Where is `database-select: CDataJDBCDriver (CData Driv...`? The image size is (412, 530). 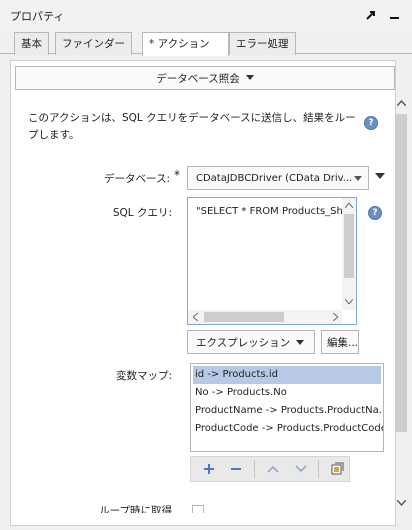
database-select: CDataJDBCDriver (CData Driv... is located at coordinates (278, 178).